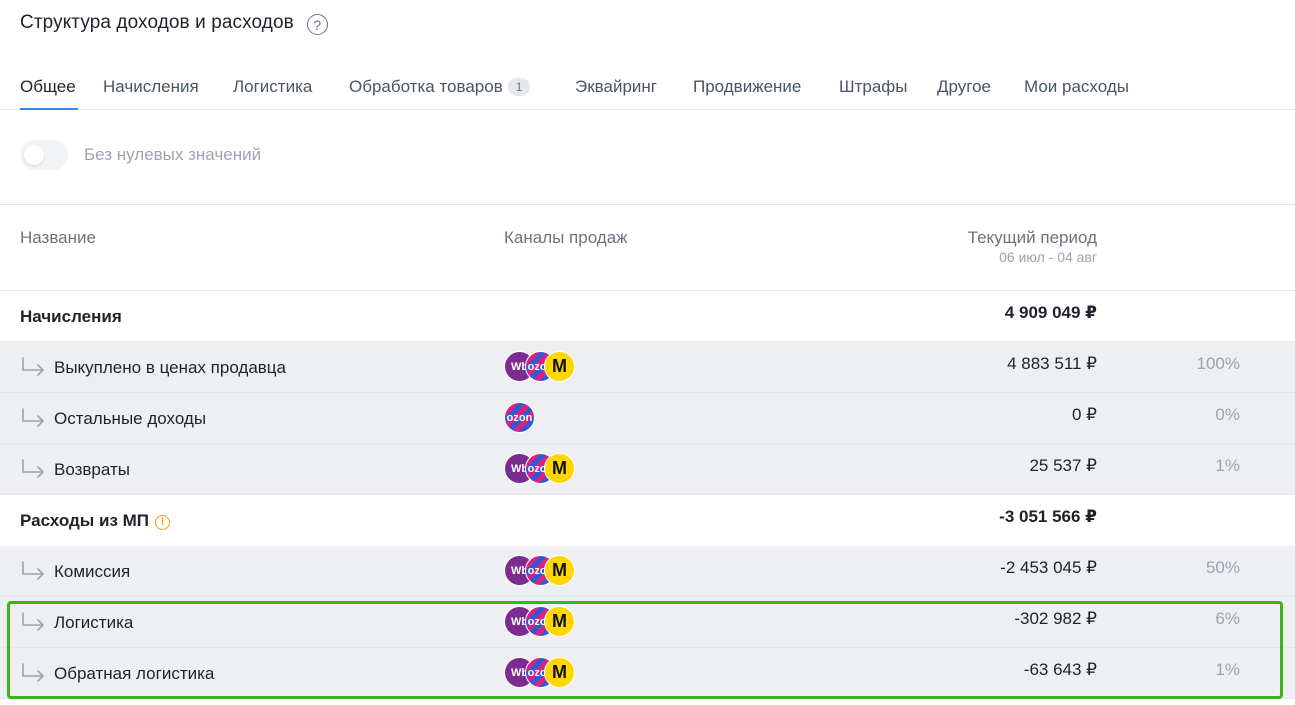 The width and height of the screenshot is (1295, 705). What do you see at coordinates (151, 87) in the screenshot?
I see `tab-accruals: Начисления` at bounding box center [151, 87].